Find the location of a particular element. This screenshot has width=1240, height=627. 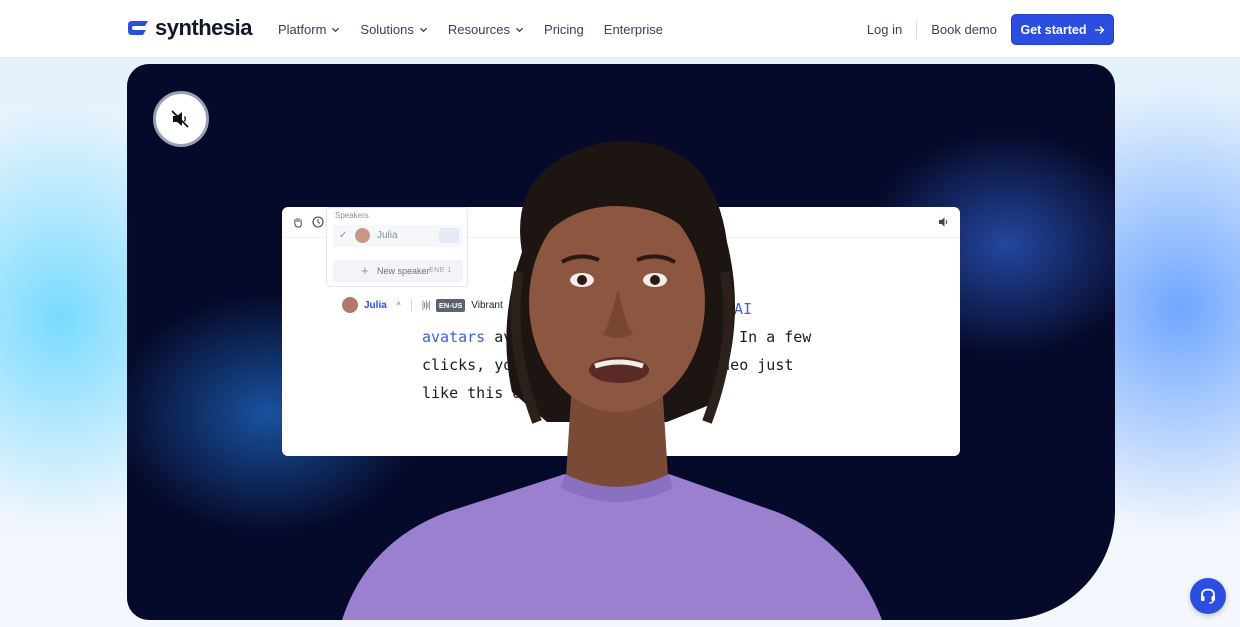

arrow-right-icon is located at coordinates (1099, 29).